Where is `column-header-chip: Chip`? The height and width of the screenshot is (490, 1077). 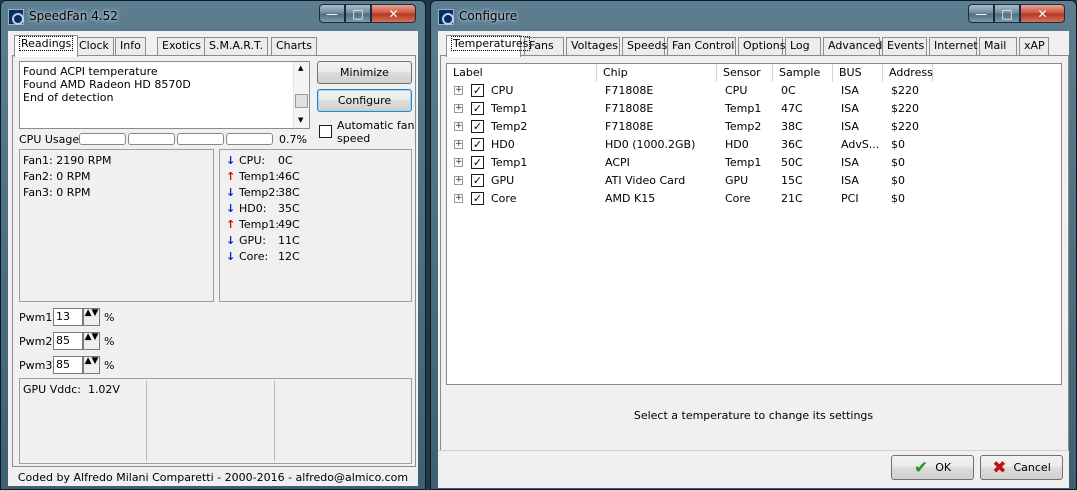
column-header-chip: Chip is located at coordinates (657, 73).